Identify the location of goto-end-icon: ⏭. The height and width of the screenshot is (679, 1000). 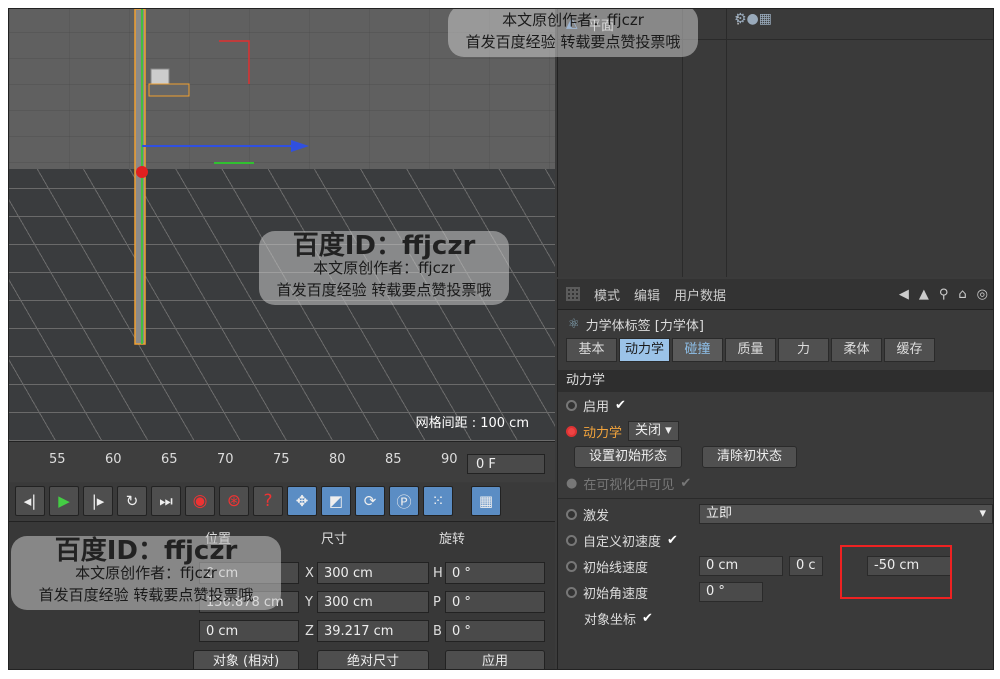
(166, 501).